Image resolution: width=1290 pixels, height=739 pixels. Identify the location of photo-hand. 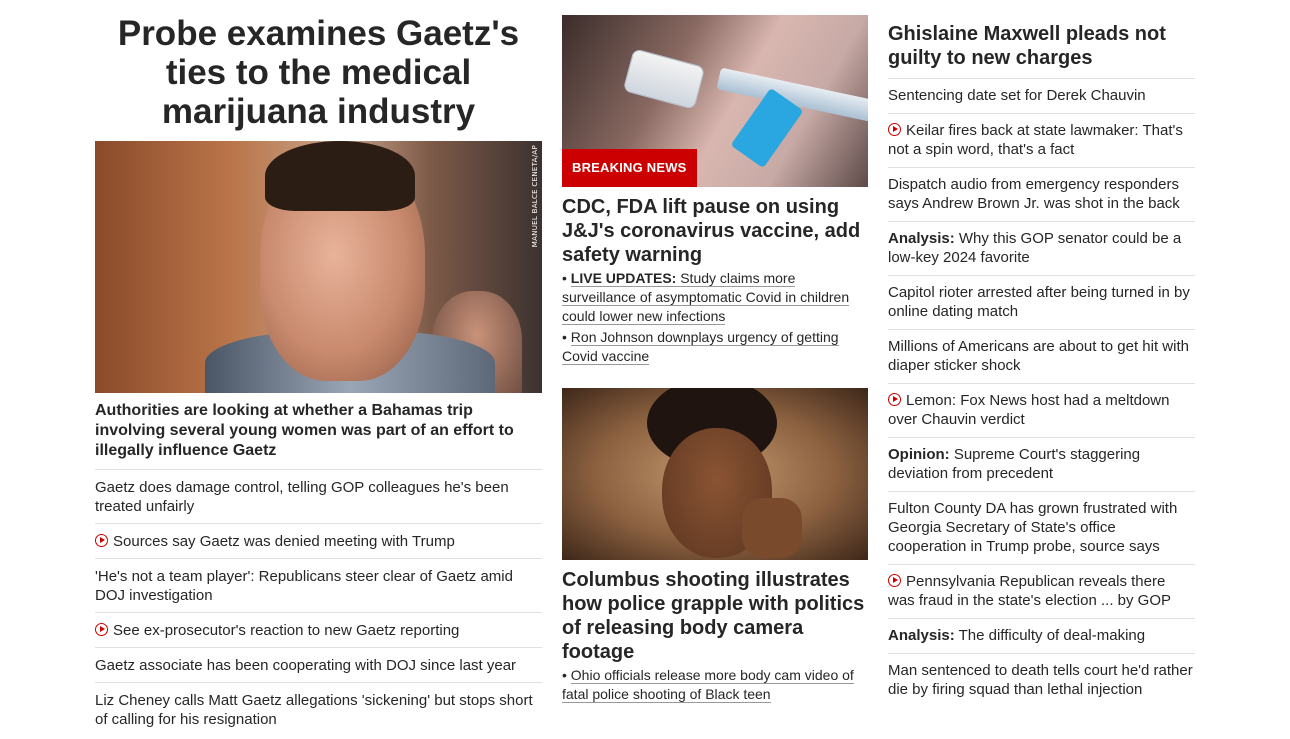
(772, 528).